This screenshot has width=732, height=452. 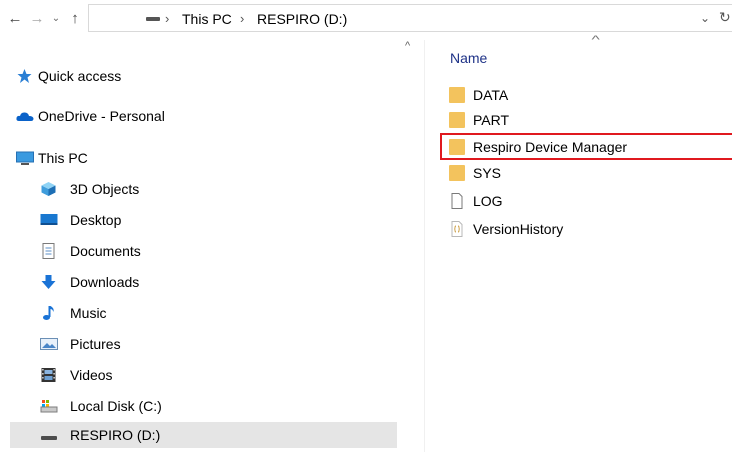 I want to click on address-bar: › This PC › RESPIRO (D:) ⌄ ↻, so click(x=410, y=18).